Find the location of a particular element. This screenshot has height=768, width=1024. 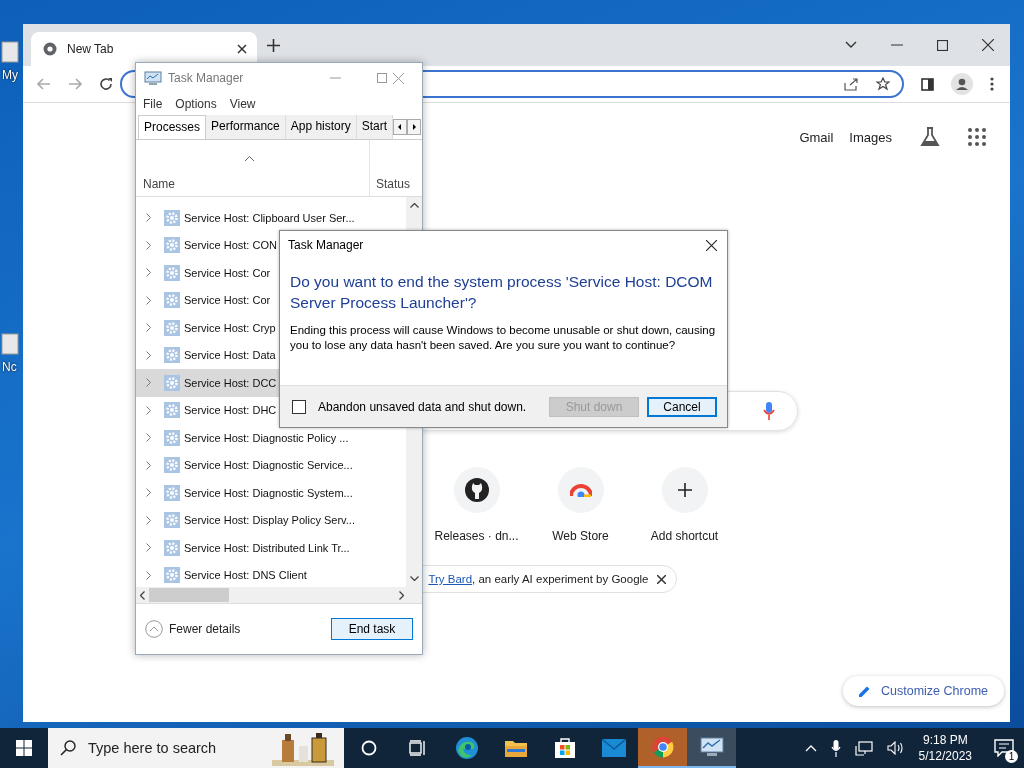

dialog-title: Task Manager is located at coordinates (326, 245).